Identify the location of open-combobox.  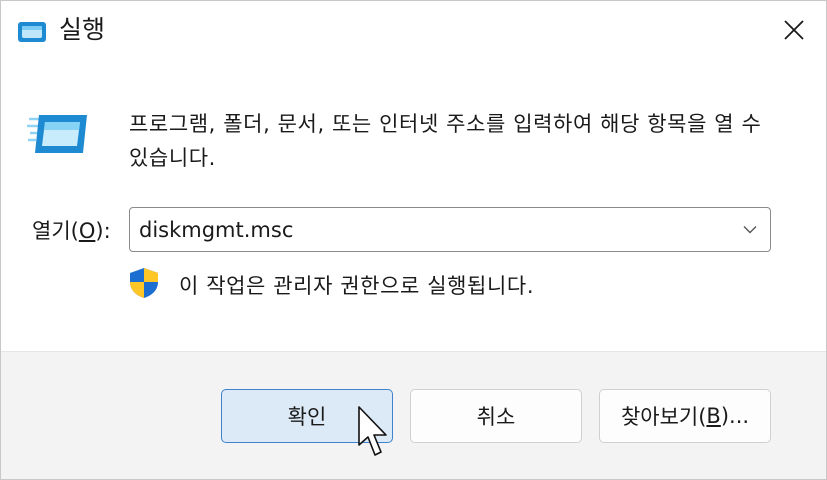
(450, 229).